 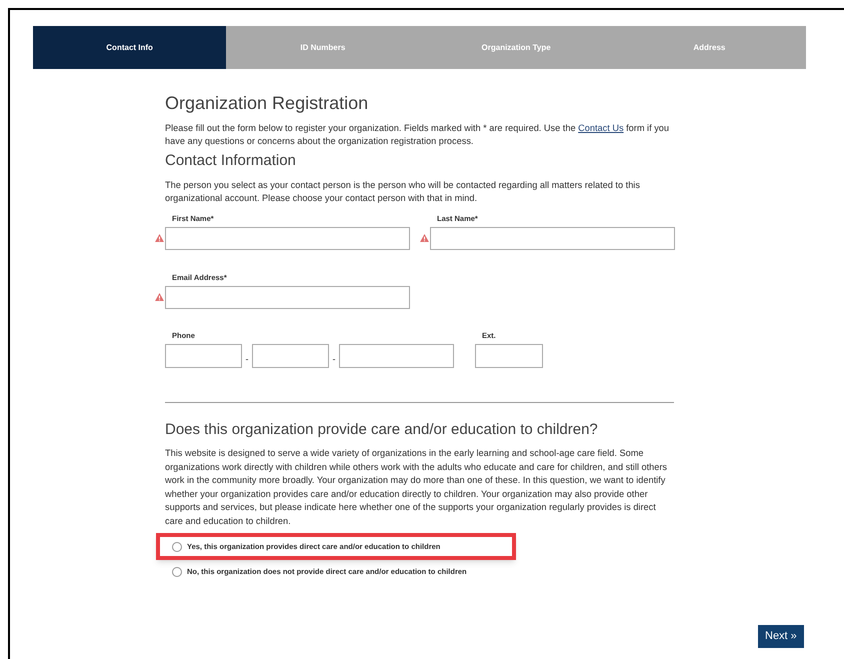 I want to click on intro-text: Please fill out the form below to register your organization. Fields marked with * are required. Use the Contact Us form if you have any questions or concerns about the organization registration process., so click(x=417, y=135).